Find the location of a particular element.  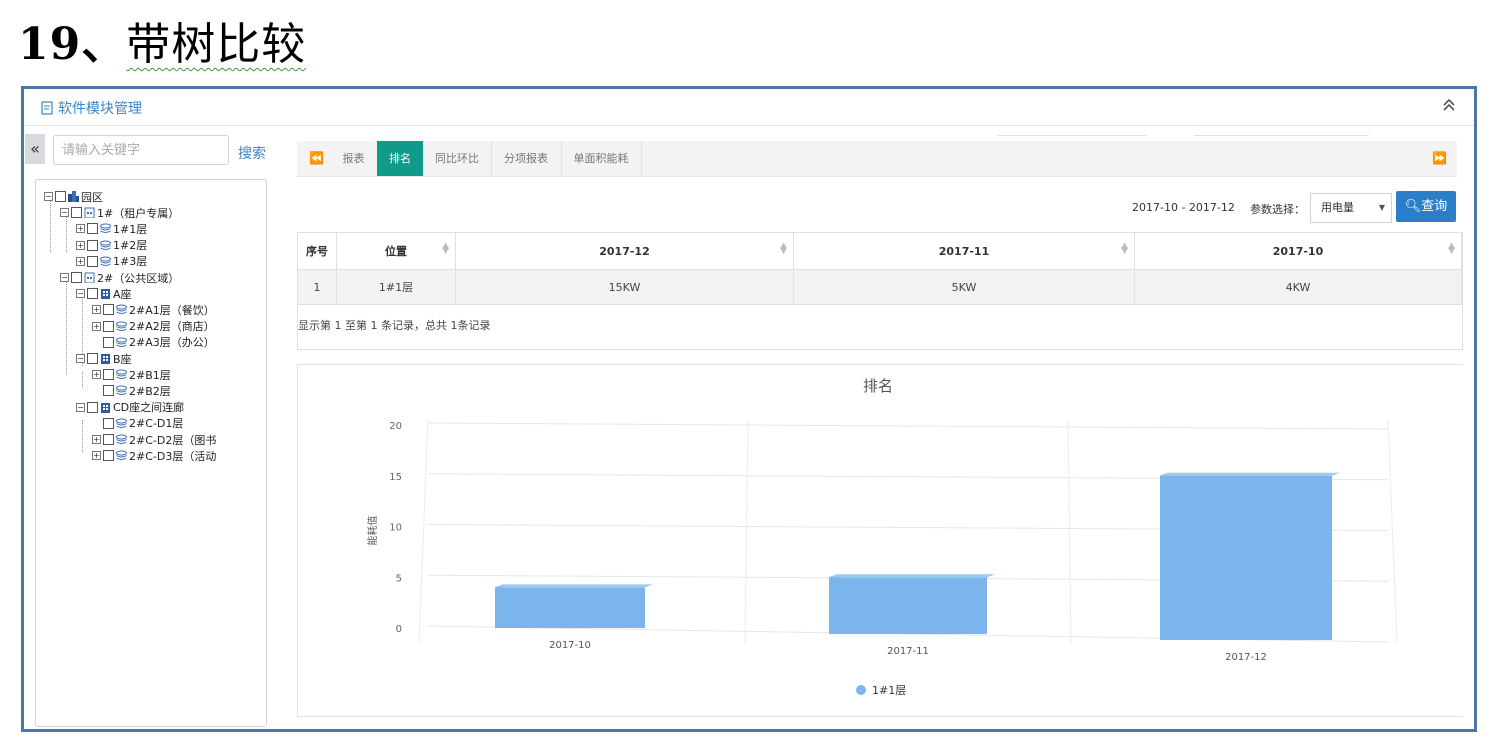

tree-node-label: 2#C-D2层（图书 is located at coordinates (173, 440).